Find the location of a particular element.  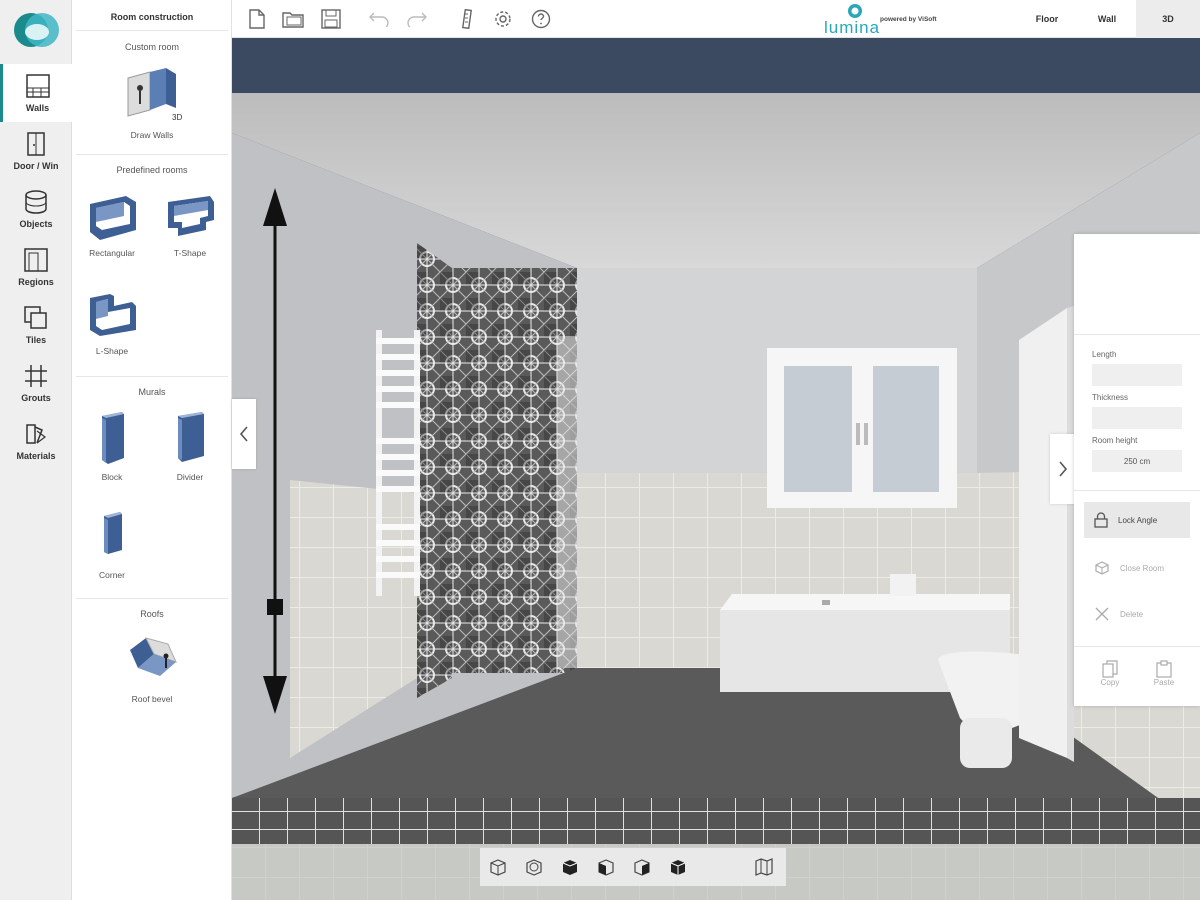

nav-walls: Walls is located at coordinates (36, 93).